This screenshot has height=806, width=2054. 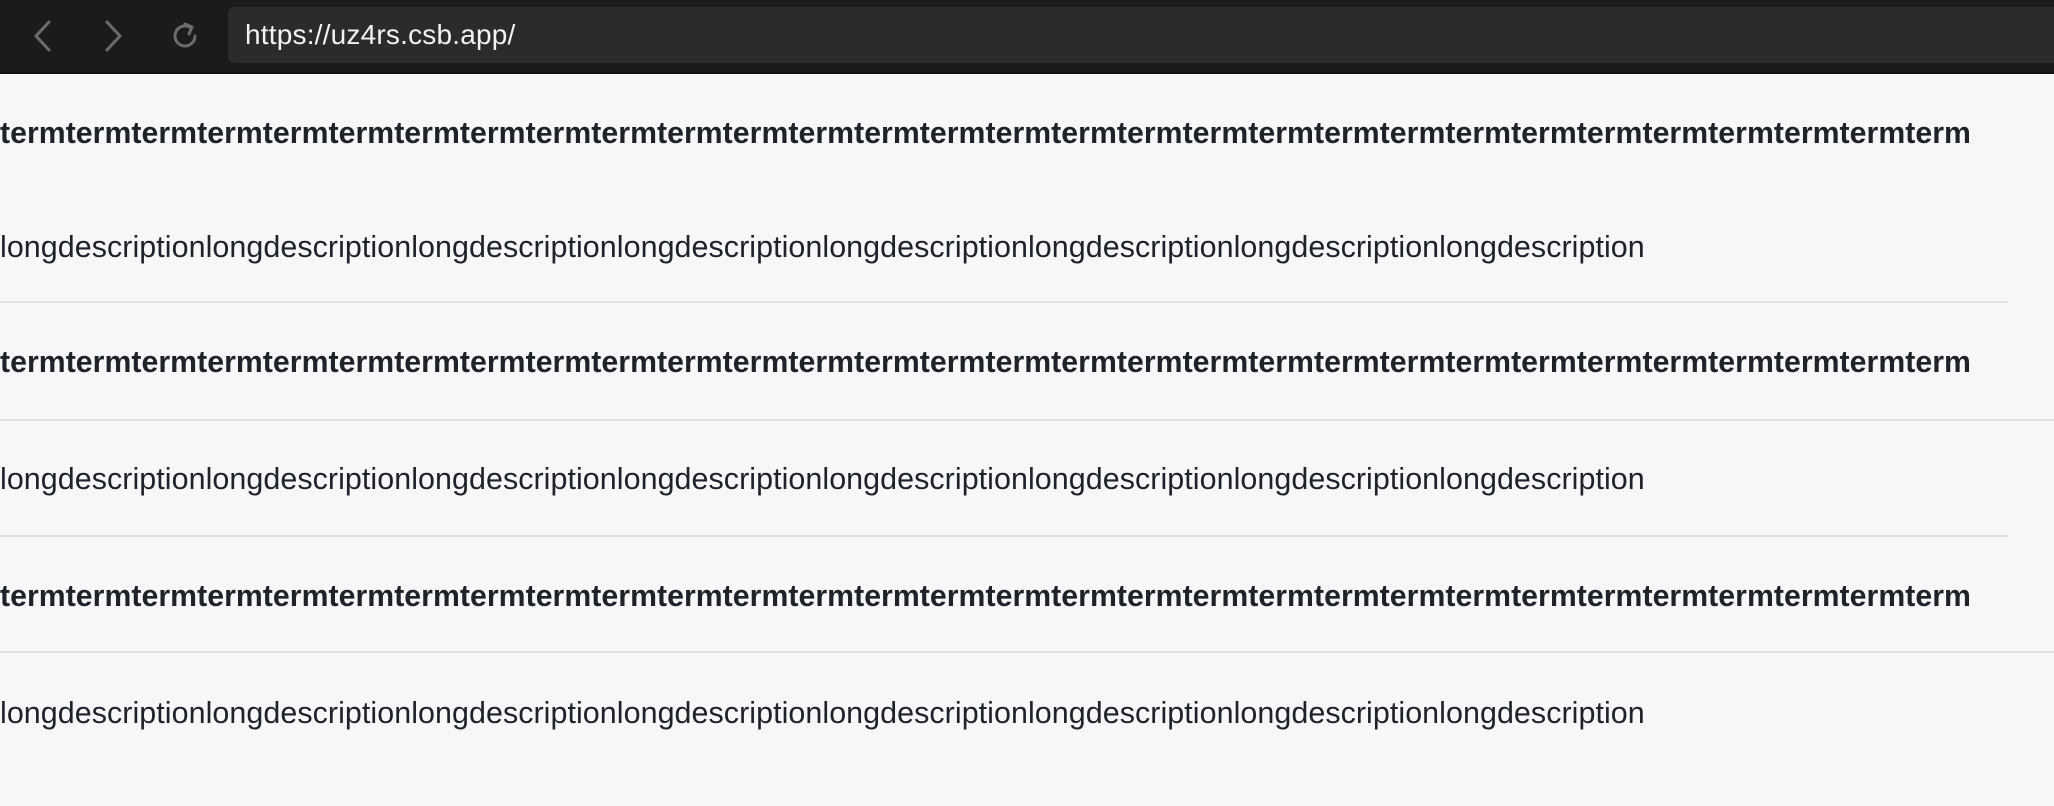 What do you see at coordinates (380, 34) in the screenshot?
I see `url-text: https://uz4rs.csb.app/` at bounding box center [380, 34].